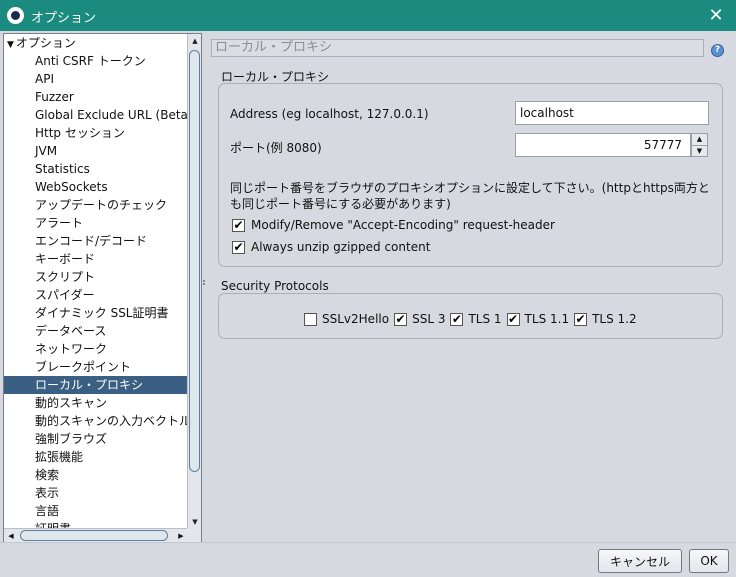 Image resolution: width=736 pixels, height=577 pixels. Describe the element at coordinates (96, 241) in the screenshot. I see `tree-item: エンコード/デコード` at that location.